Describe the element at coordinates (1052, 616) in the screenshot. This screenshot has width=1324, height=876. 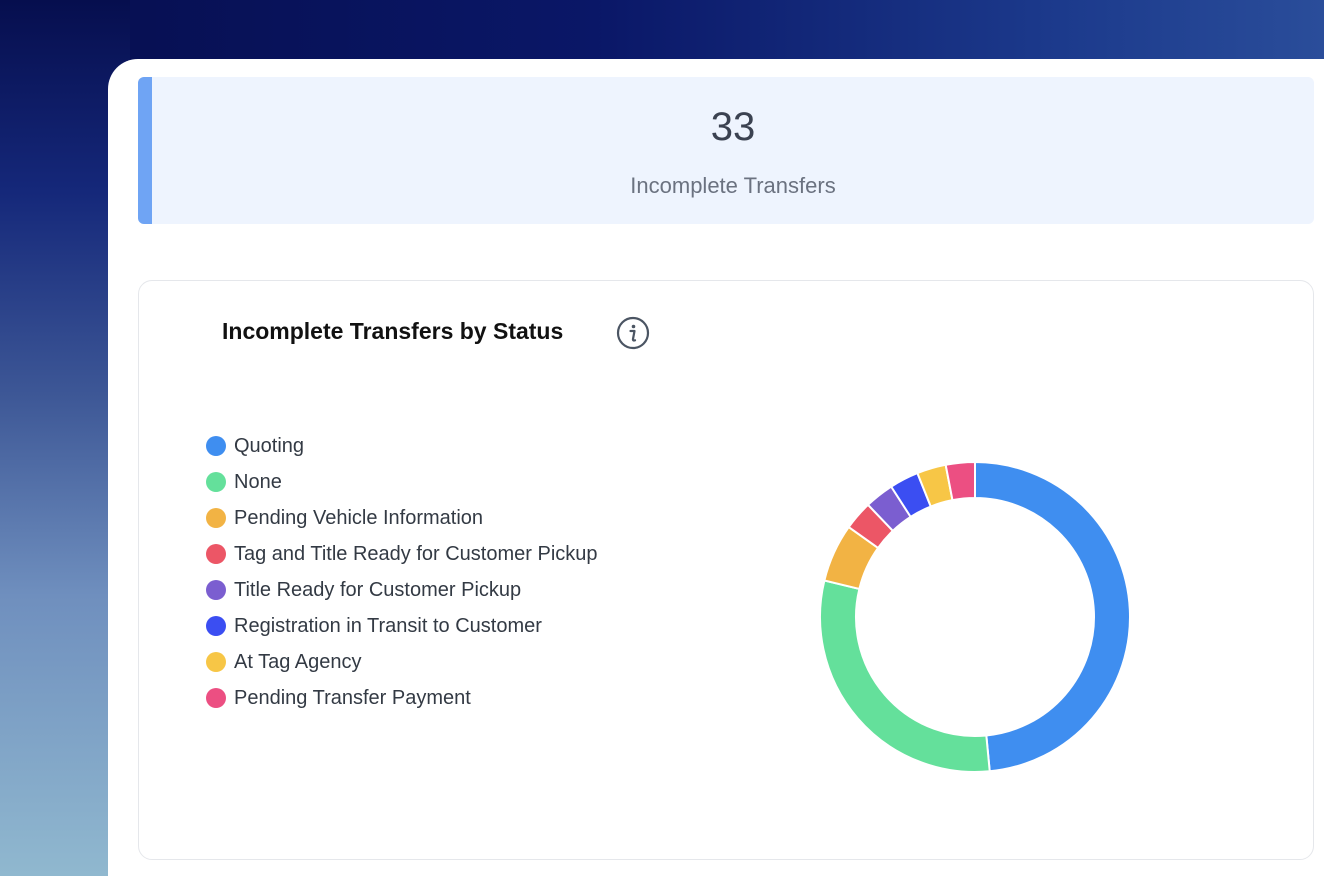
I see `donut-slice-quoting` at that location.